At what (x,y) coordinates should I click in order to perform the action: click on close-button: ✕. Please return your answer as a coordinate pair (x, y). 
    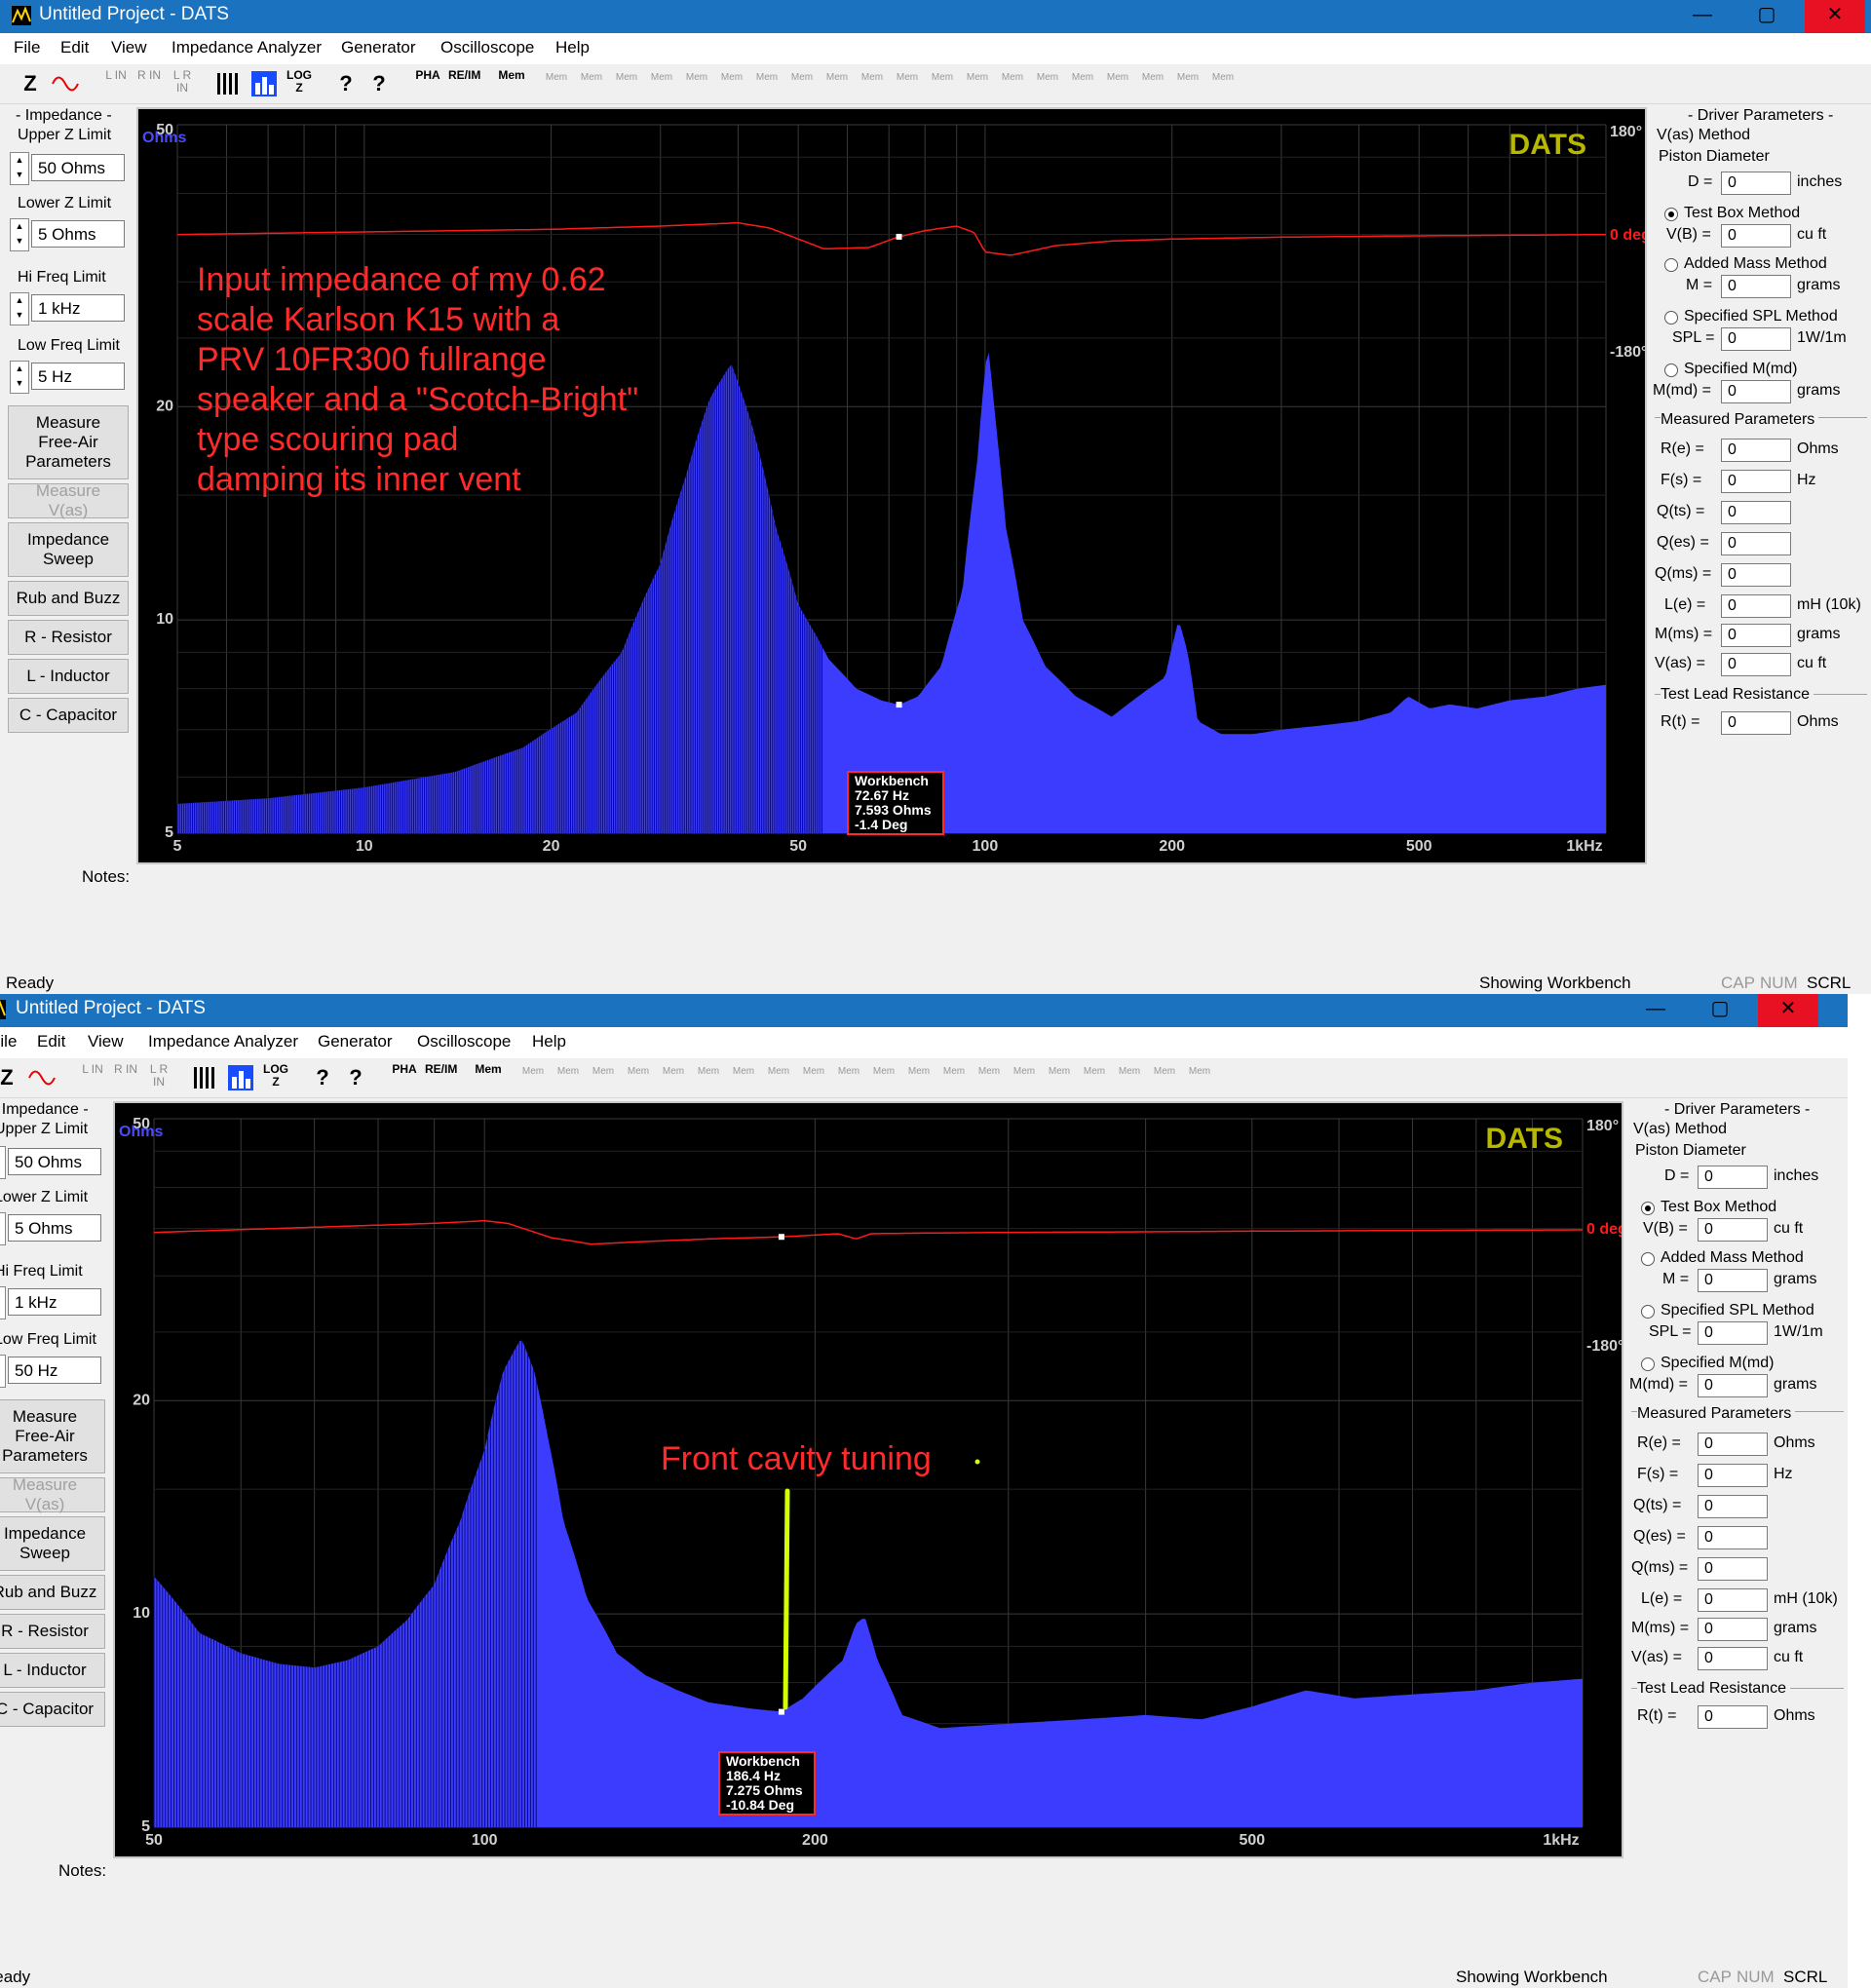
    Looking at the image, I should click on (1788, 1010).